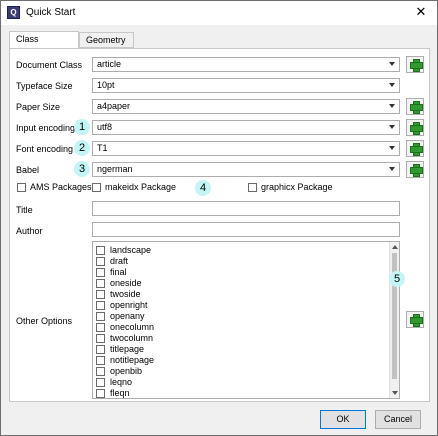 This screenshot has height=436, width=438. What do you see at coordinates (46, 128) in the screenshot?
I see `input-encoding-label: Input encoding` at bounding box center [46, 128].